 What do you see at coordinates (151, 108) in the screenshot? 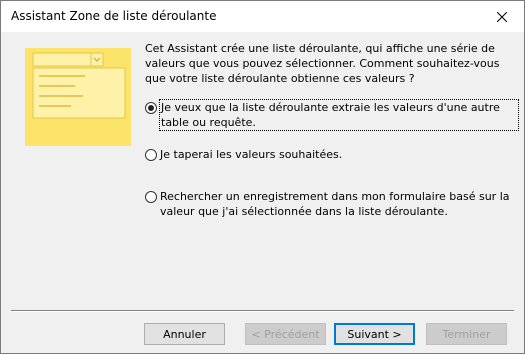
I see `radio-button-selected` at bounding box center [151, 108].